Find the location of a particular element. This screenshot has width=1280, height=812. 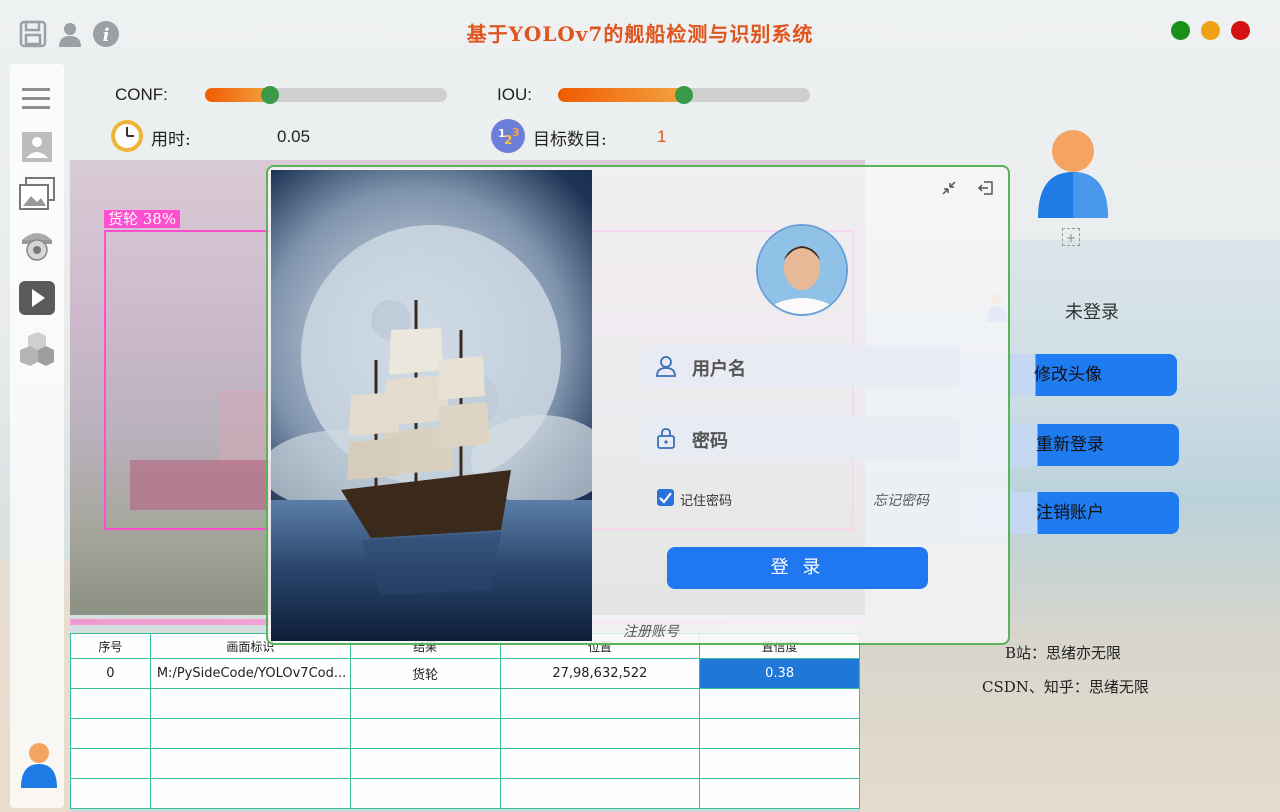

clock-icon is located at coordinates (127, 136).